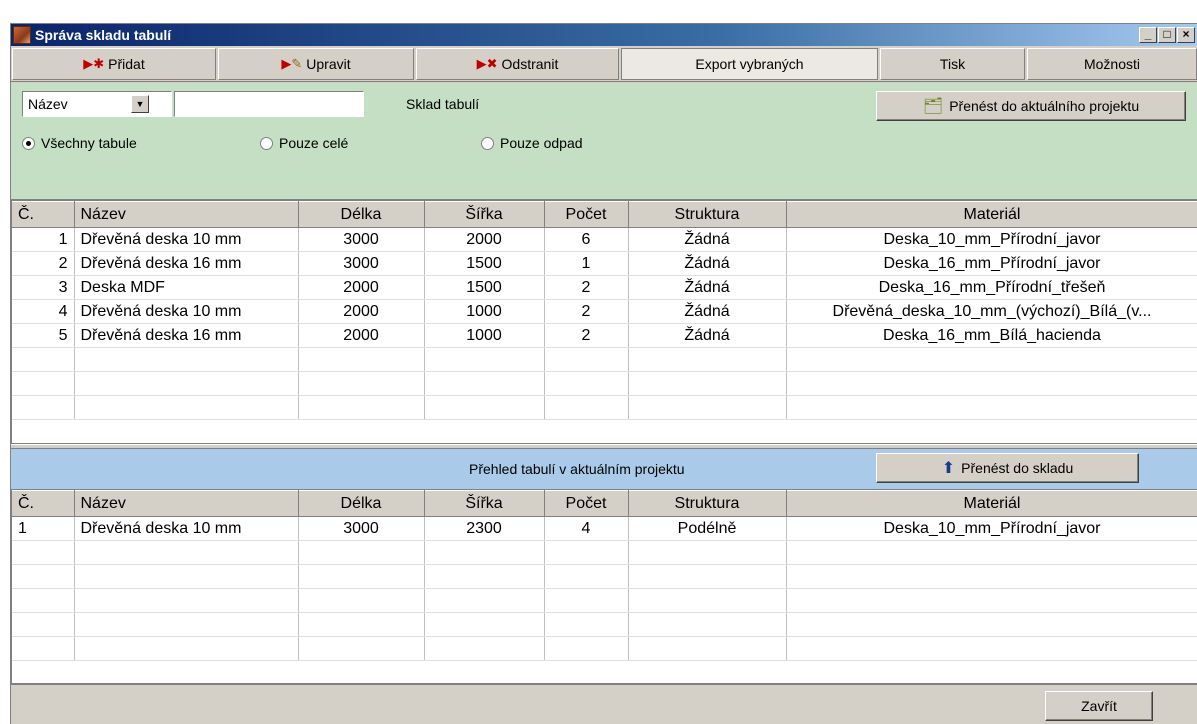  Describe the element at coordinates (1148, 35) in the screenshot. I see `minimize-button: _` at that location.